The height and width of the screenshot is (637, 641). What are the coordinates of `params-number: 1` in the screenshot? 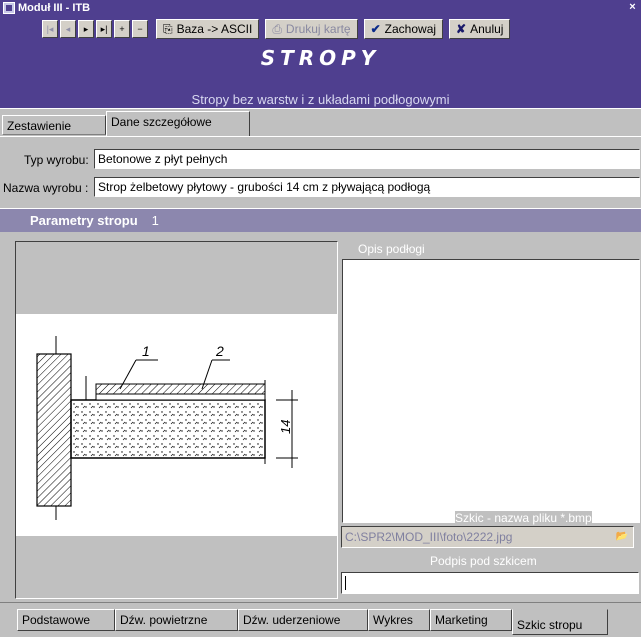 It's located at (155, 220).